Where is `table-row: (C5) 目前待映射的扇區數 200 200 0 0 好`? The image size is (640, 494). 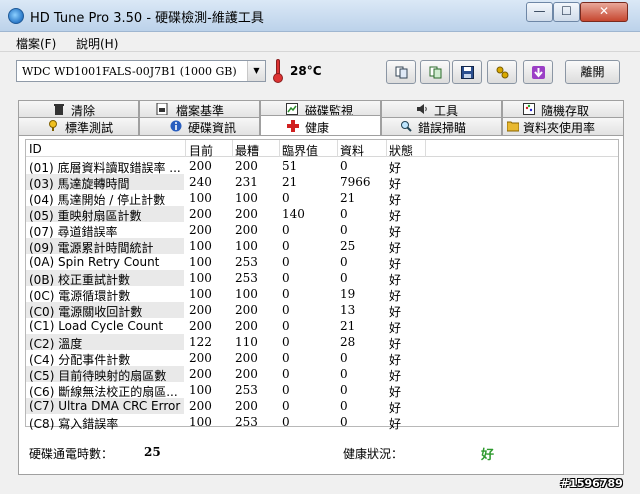
table-row: (C5) 目前待映射的扇區數 200 200 0 0 好 is located at coordinates (226, 374).